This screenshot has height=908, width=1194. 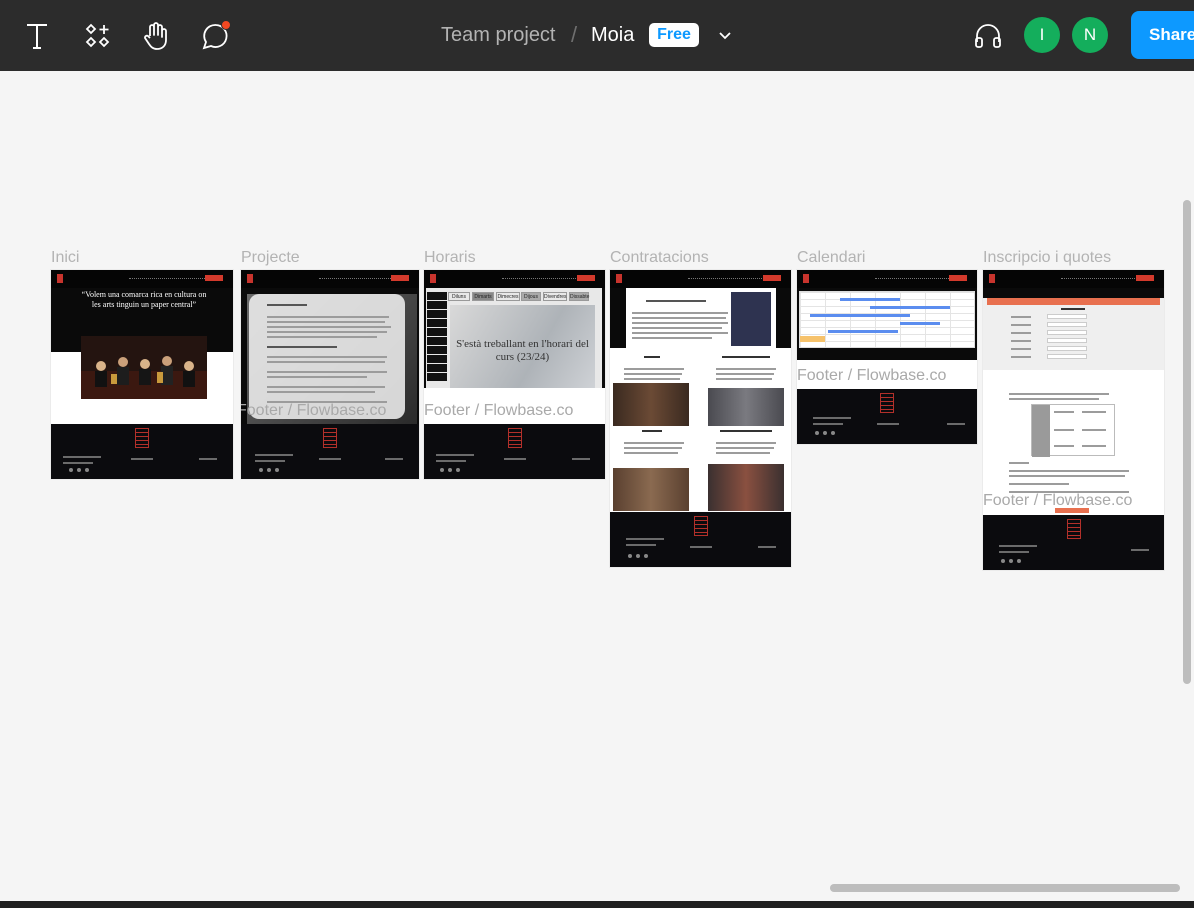 I want to click on plan-badge: Free, so click(x=674, y=35).